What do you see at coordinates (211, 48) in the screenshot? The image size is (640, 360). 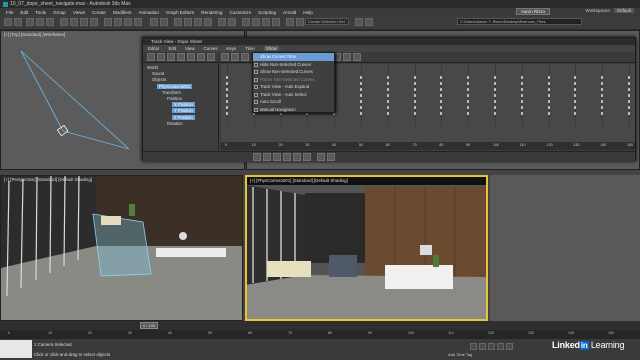 I see `ds-menu-curves: Curves` at bounding box center [211, 48].